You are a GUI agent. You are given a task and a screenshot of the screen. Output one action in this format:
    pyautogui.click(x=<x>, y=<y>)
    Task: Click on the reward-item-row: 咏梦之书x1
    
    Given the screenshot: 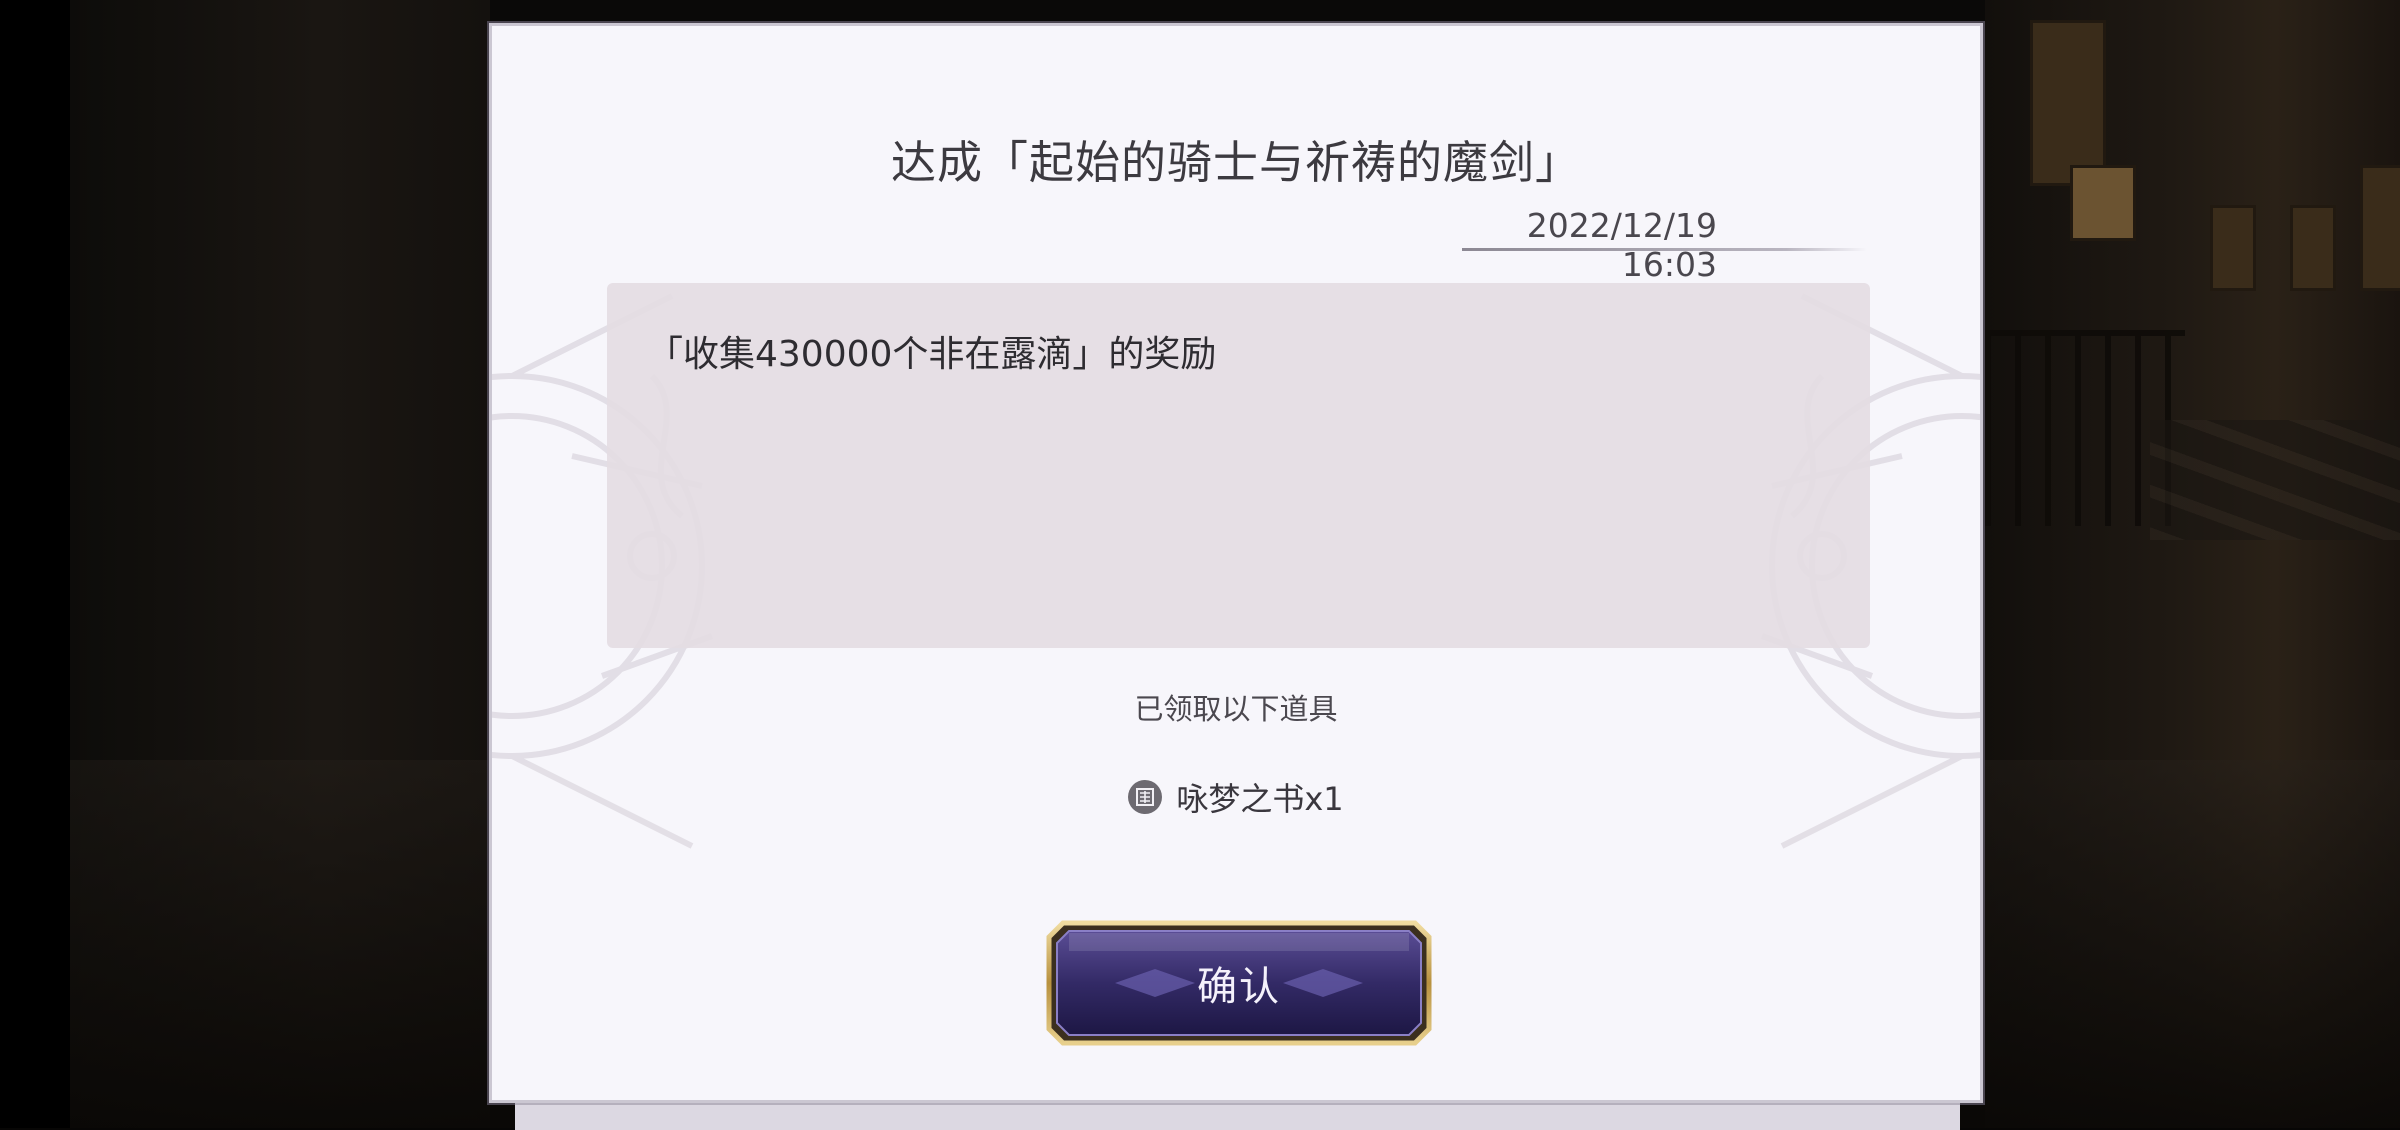 What is the action you would take?
    pyautogui.click(x=1236, y=797)
    